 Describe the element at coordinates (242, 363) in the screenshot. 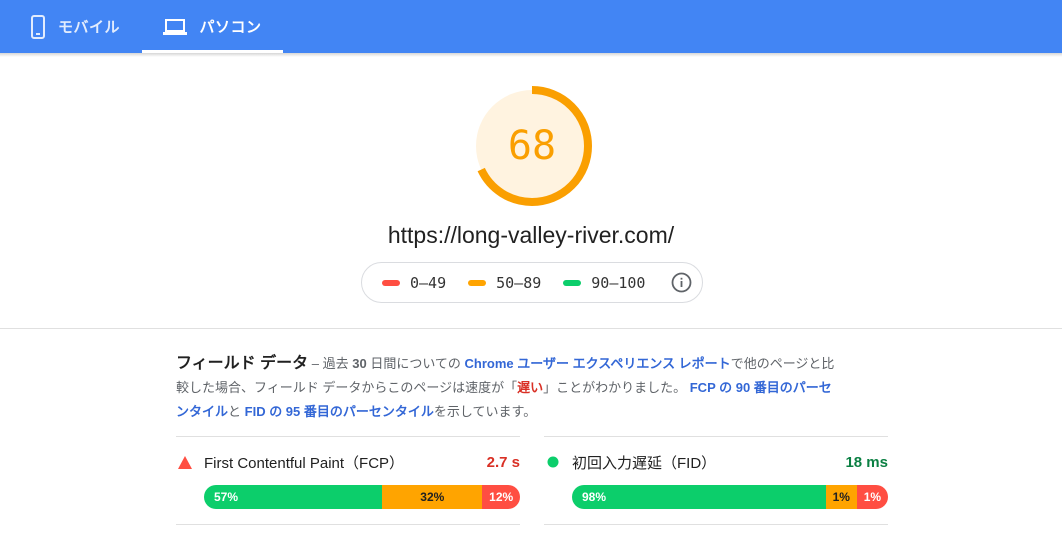

I see `field-data-title: フィールド データ` at that location.